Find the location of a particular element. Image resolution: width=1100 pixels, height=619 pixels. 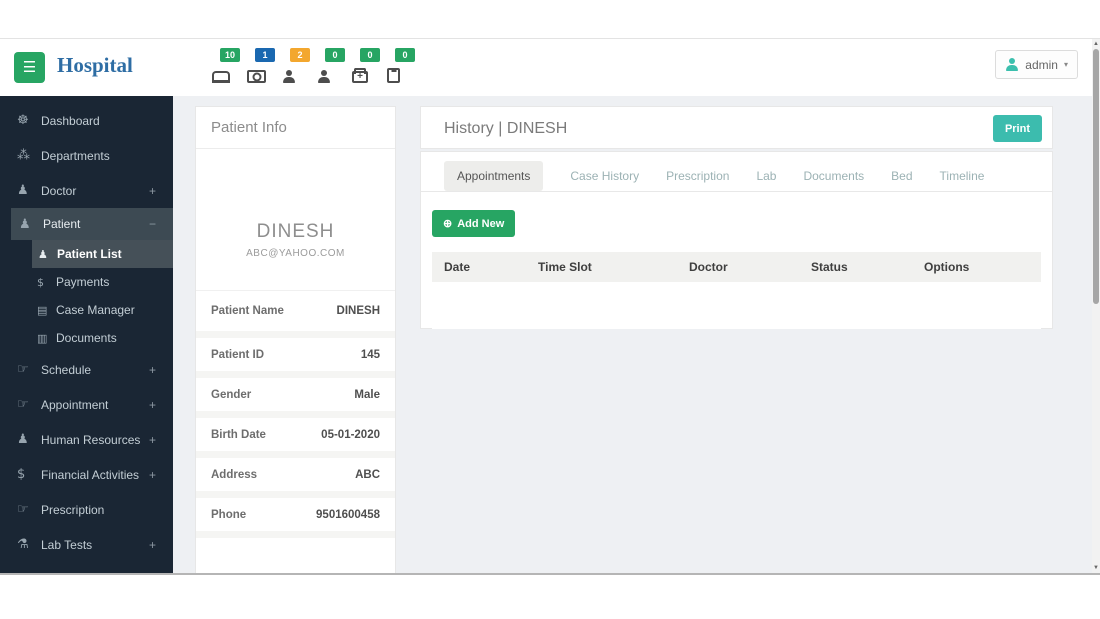

persons-count-badge: 0 is located at coordinates (335, 55).